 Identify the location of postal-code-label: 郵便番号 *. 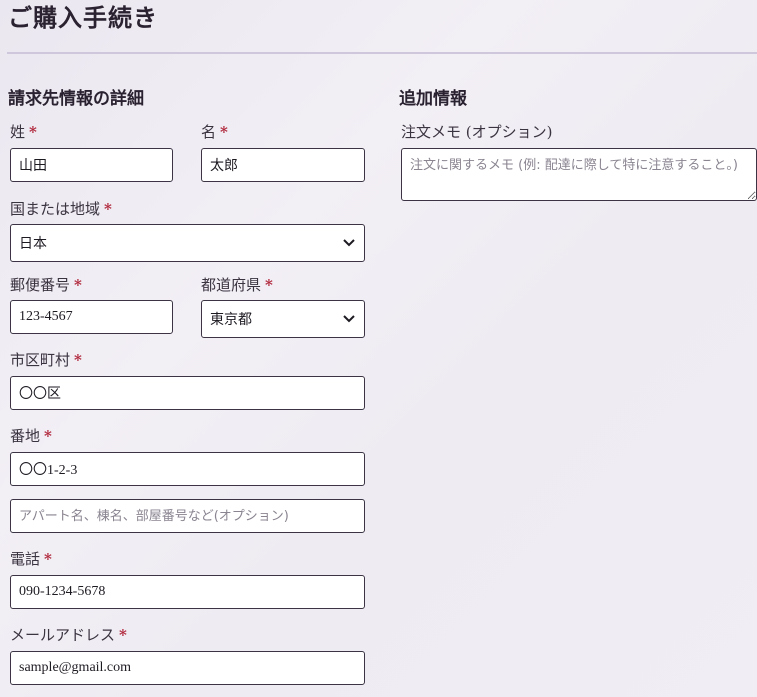
(46, 285).